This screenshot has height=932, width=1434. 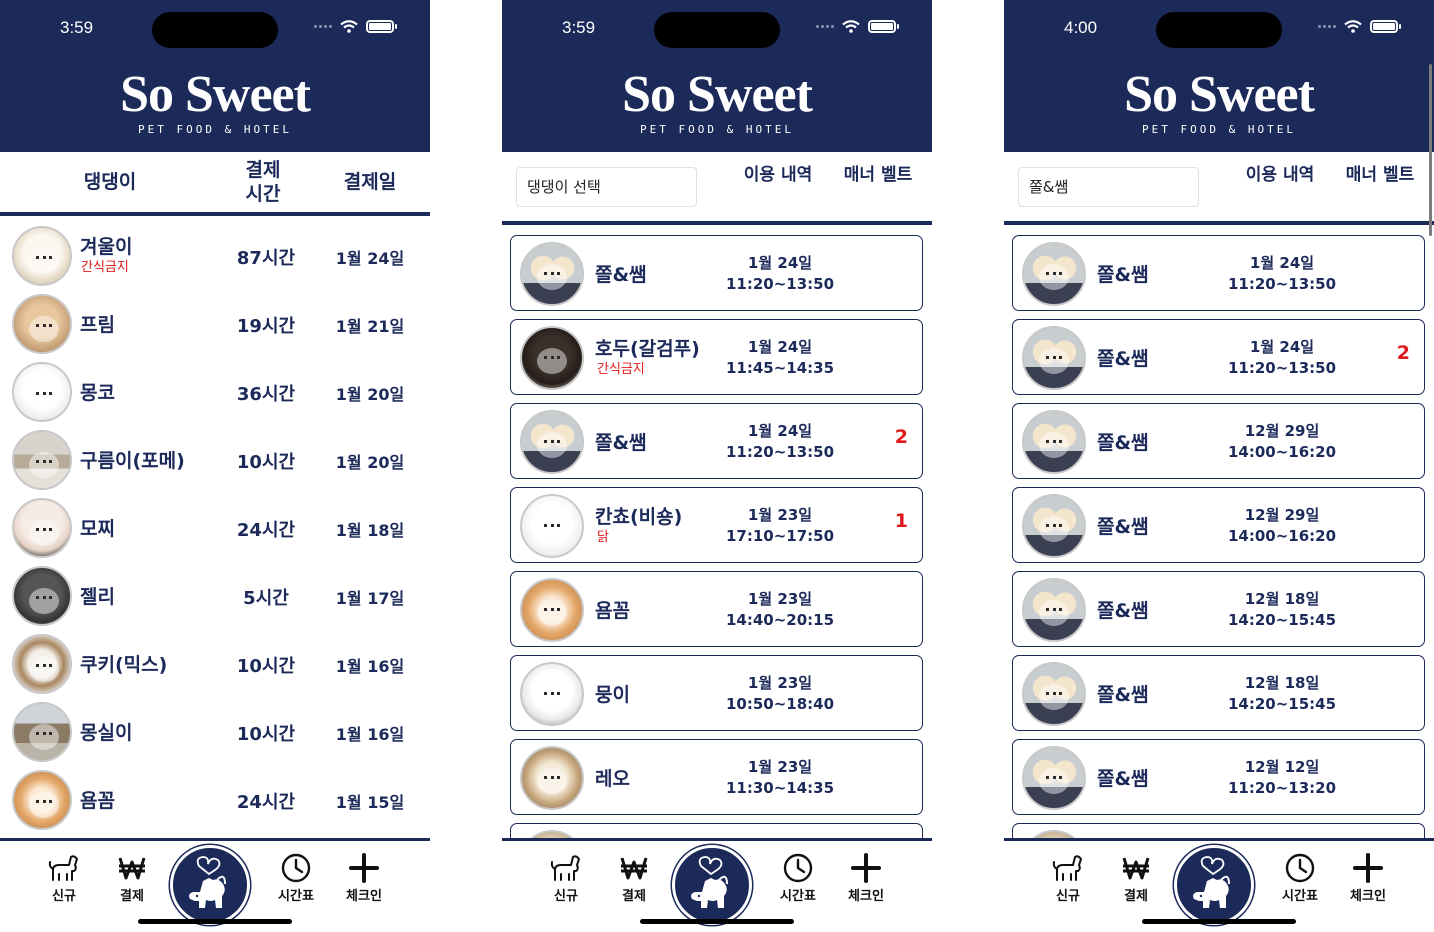 I want to click on history-card: 레오 1월 23일 11:30~14:35, so click(x=716, y=777).